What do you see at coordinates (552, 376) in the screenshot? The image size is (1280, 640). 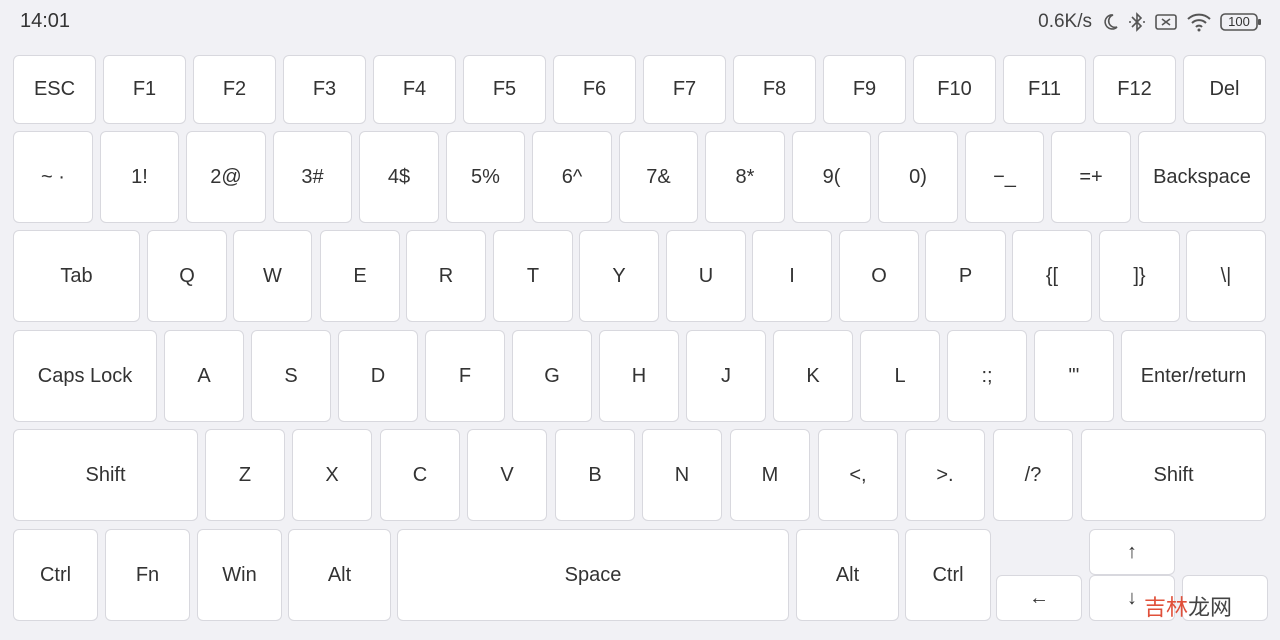 I see `key-g: G` at bounding box center [552, 376].